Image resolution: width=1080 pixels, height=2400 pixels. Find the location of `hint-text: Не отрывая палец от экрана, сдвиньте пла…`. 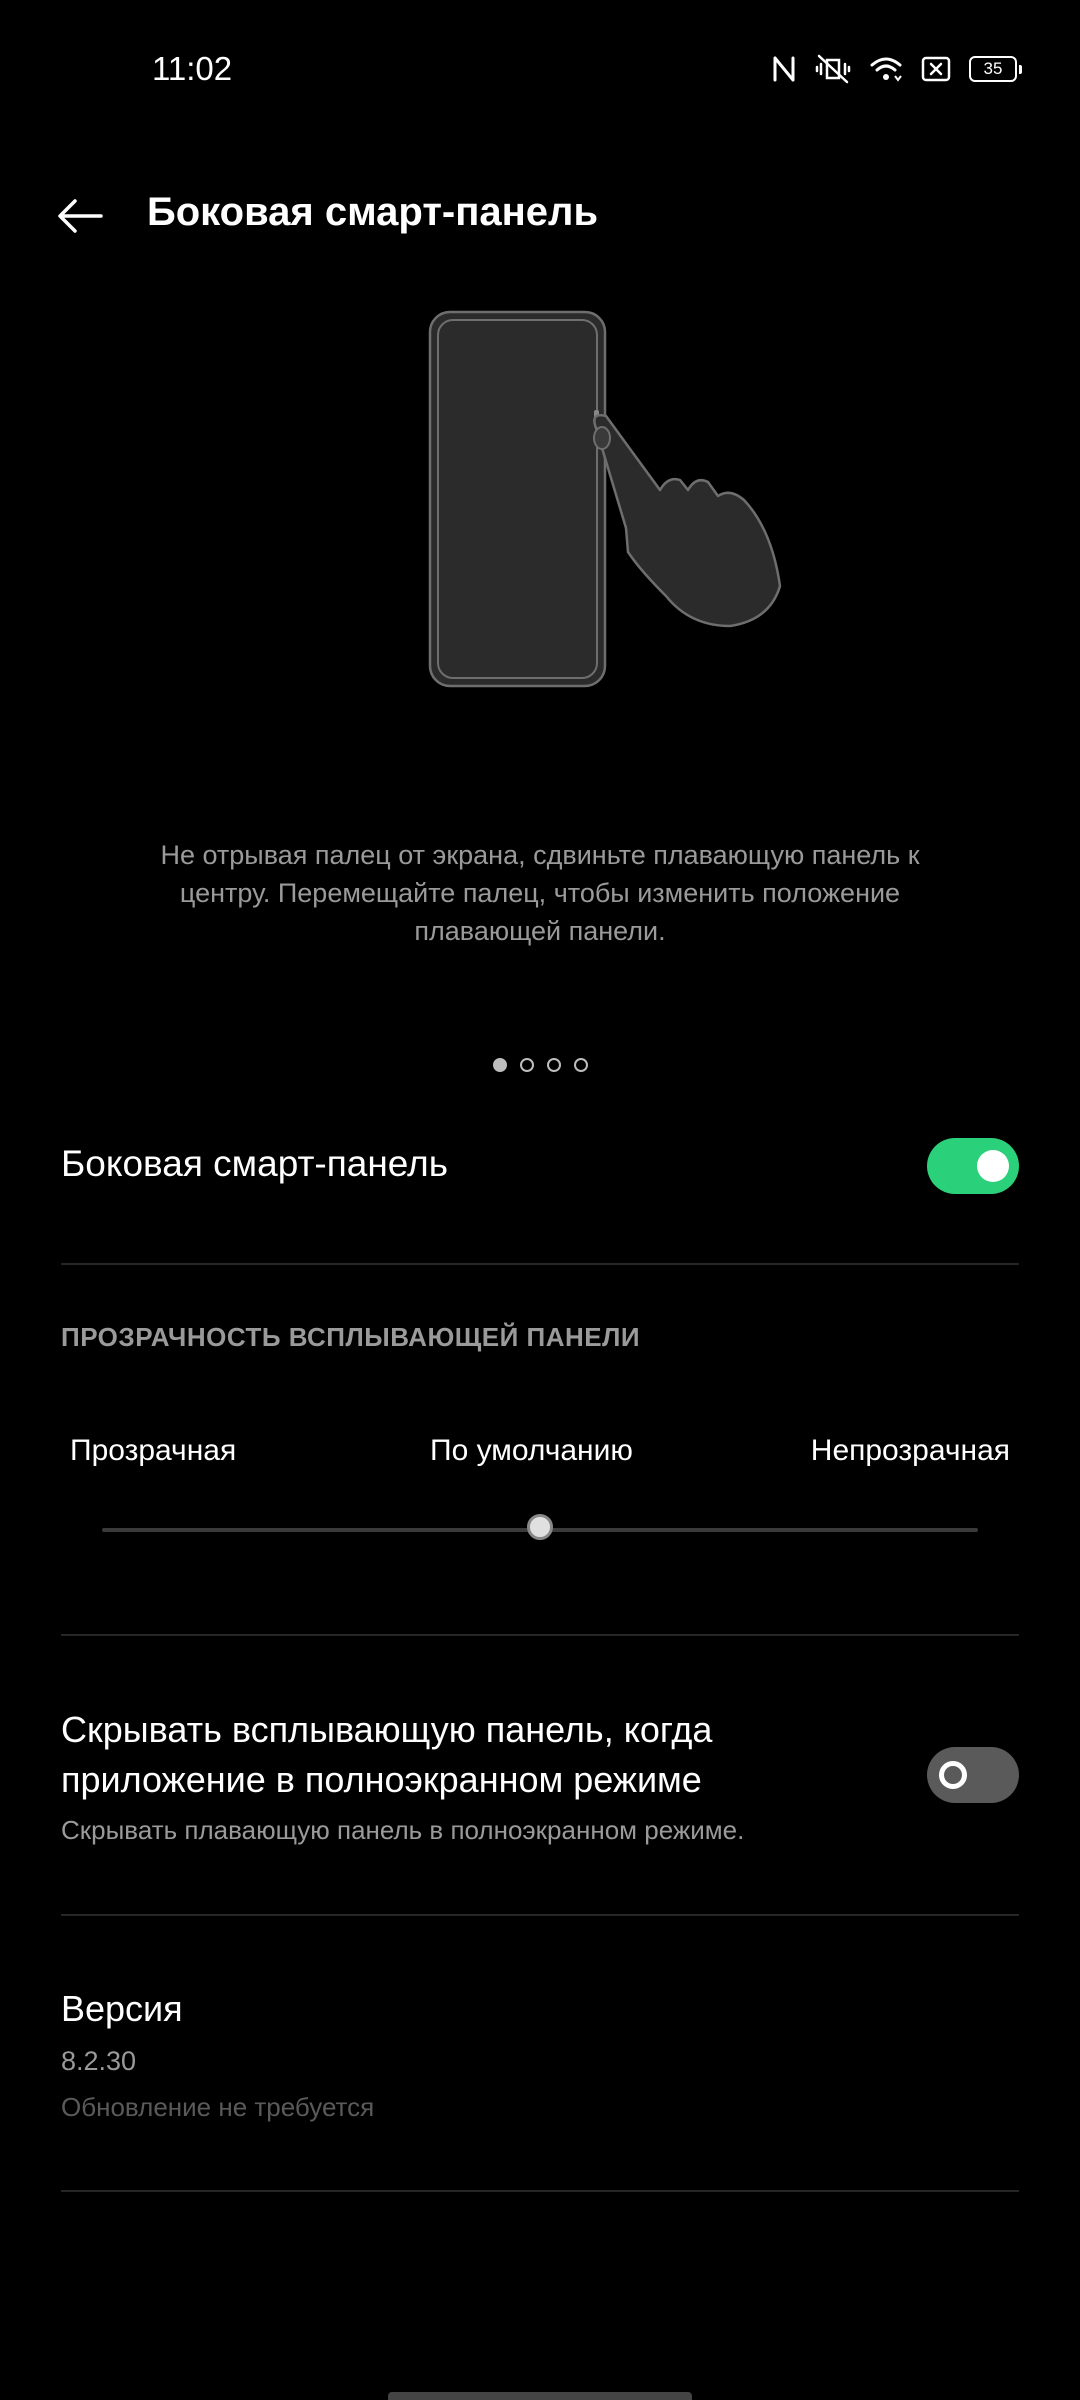

hint-text: Не отрывая палец от экрана, сдвиньте пла… is located at coordinates (540, 893).